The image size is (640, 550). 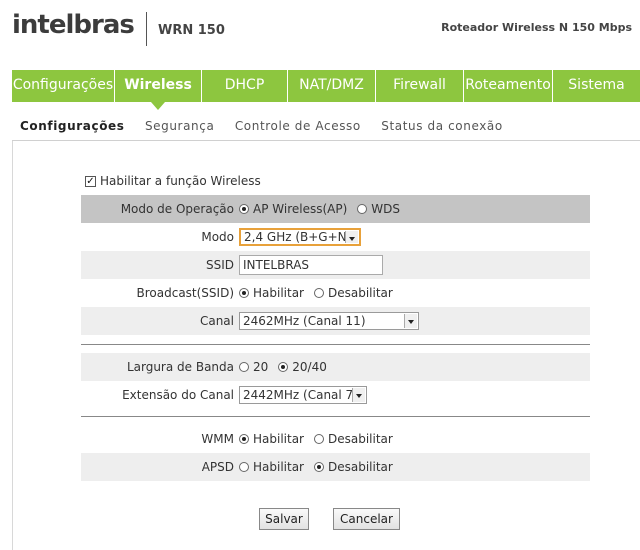 I want to click on row-apsd: APSD Habilitar Desabilitar, so click(x=335, y=467).